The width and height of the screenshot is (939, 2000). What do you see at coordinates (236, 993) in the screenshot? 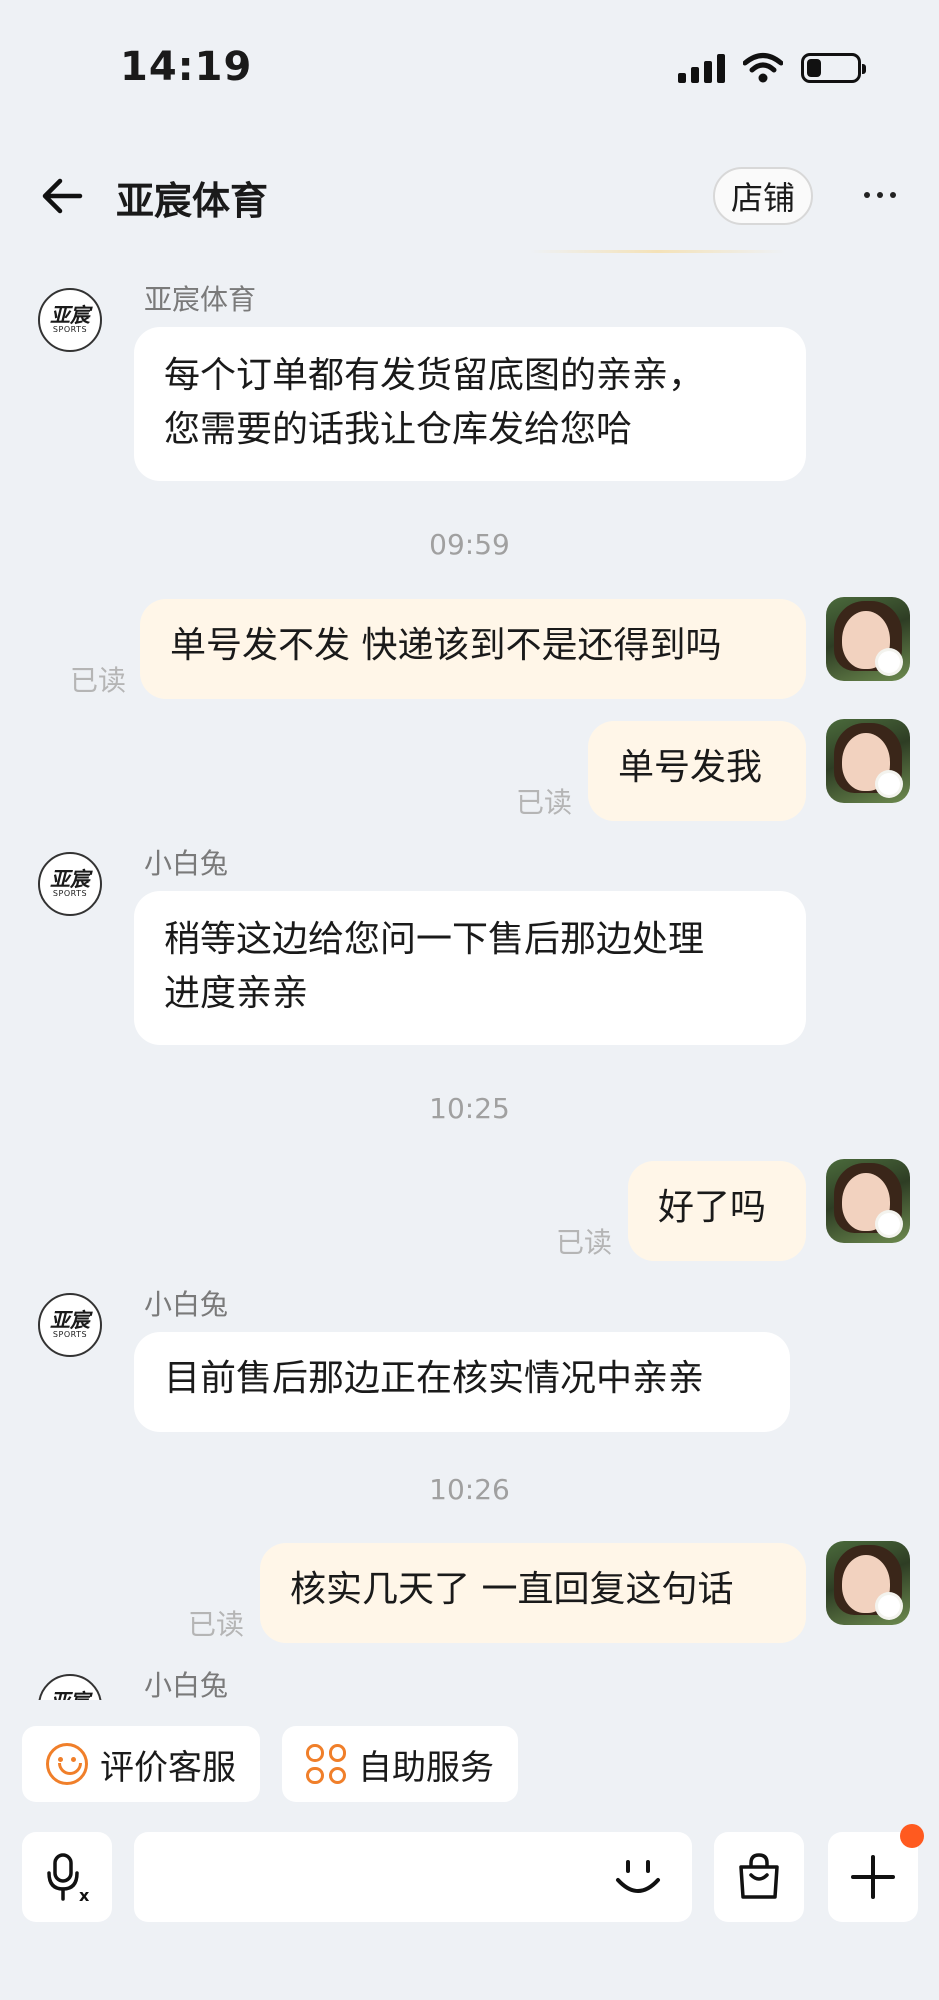
I see `message-line: 进度亲亲` at bounding box center [236, 993].